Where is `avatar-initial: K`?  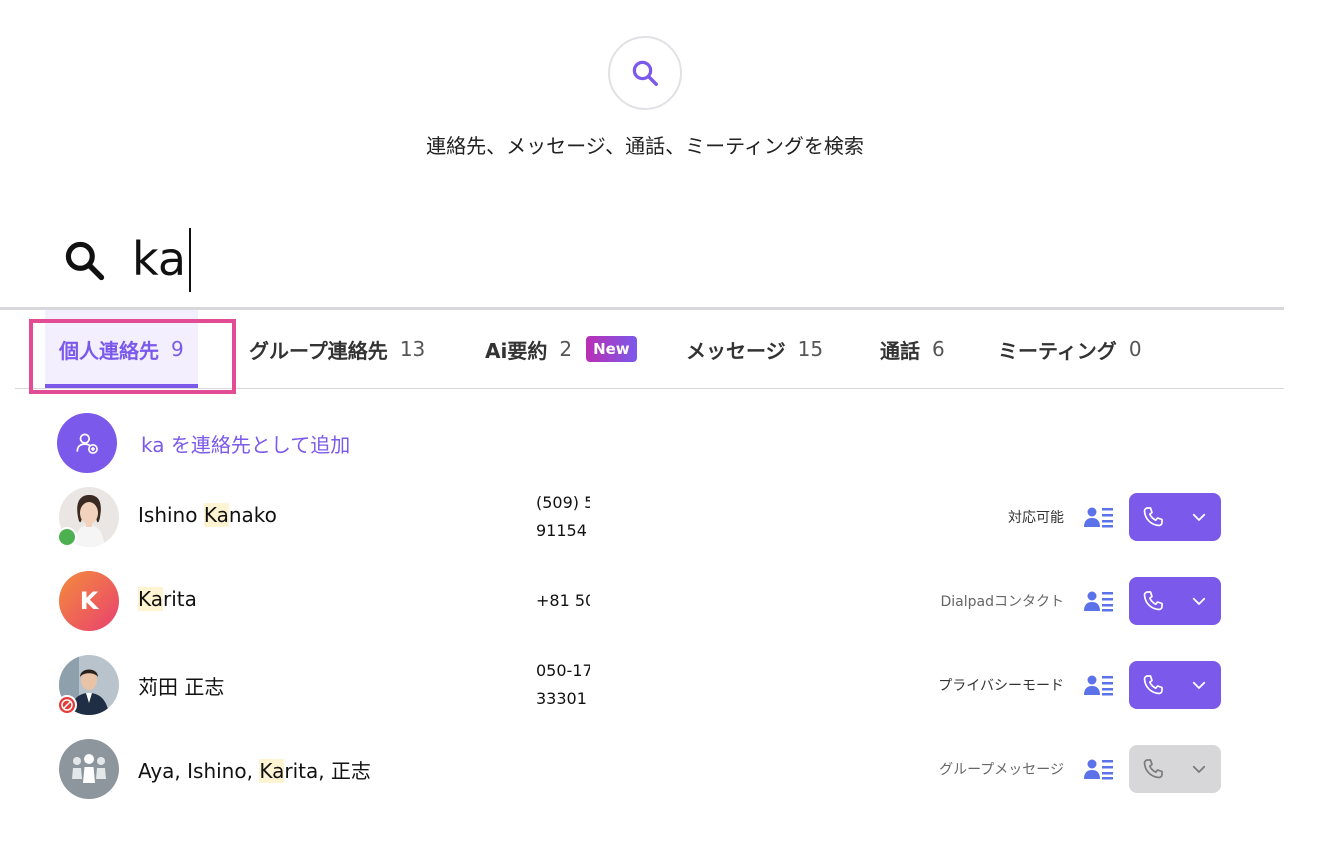
avatar-initial: K is located at coordinates (89, 601).